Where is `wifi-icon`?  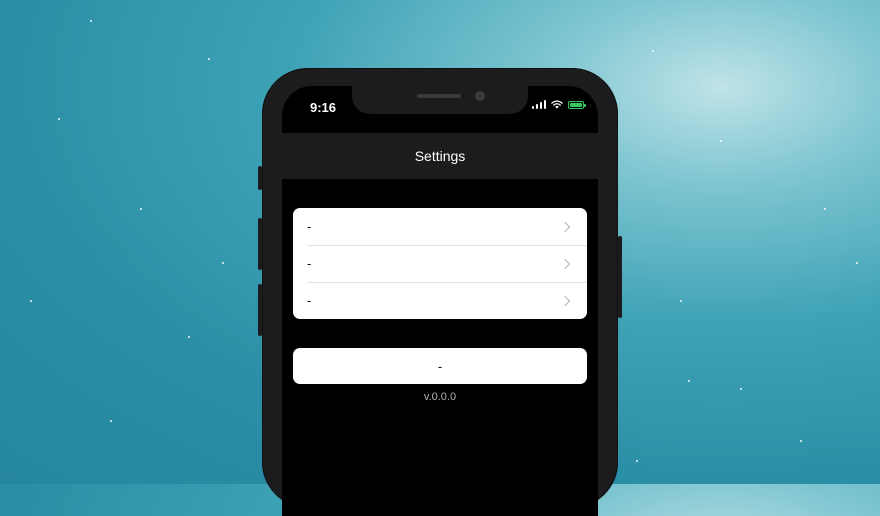 wifi-icon is located at coordinates (557, 104).